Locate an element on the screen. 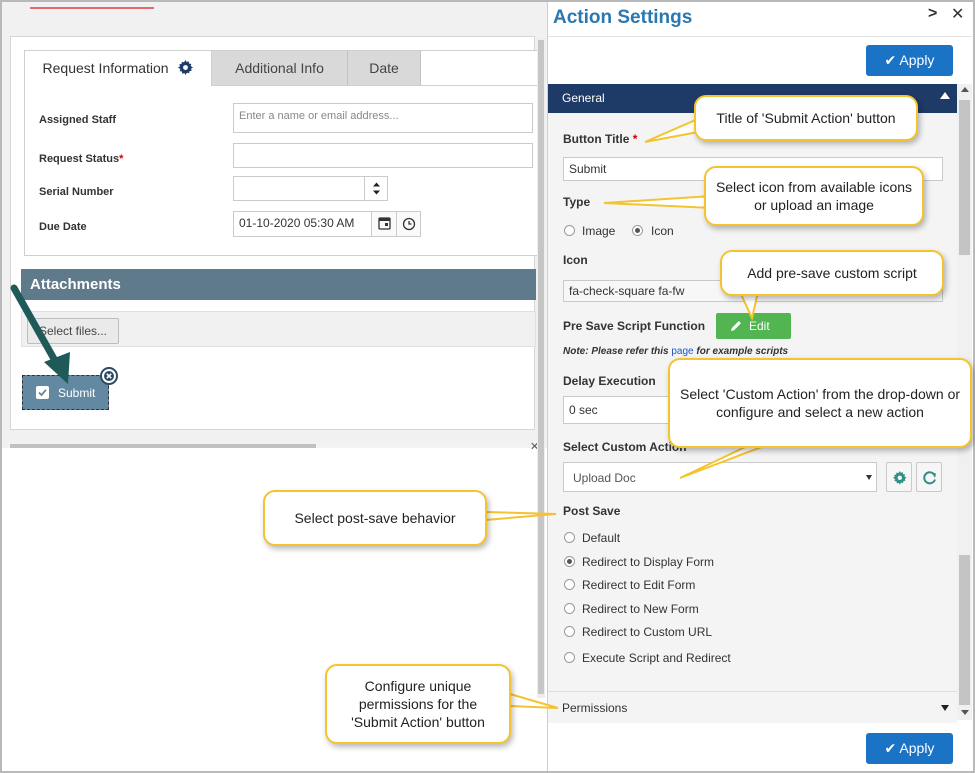  icon-label: Icon is located at coordinates (575, 260).